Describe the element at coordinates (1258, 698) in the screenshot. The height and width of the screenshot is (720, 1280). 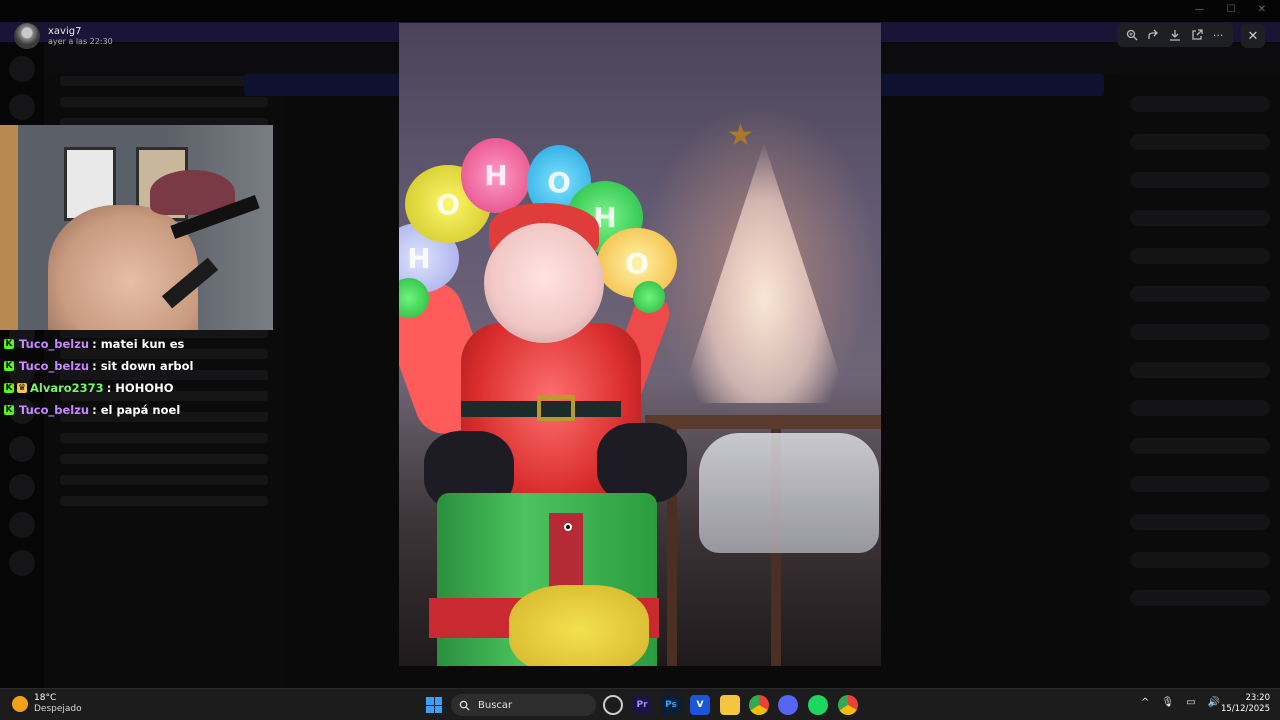
I see `clock-time: 23:20` at that location.